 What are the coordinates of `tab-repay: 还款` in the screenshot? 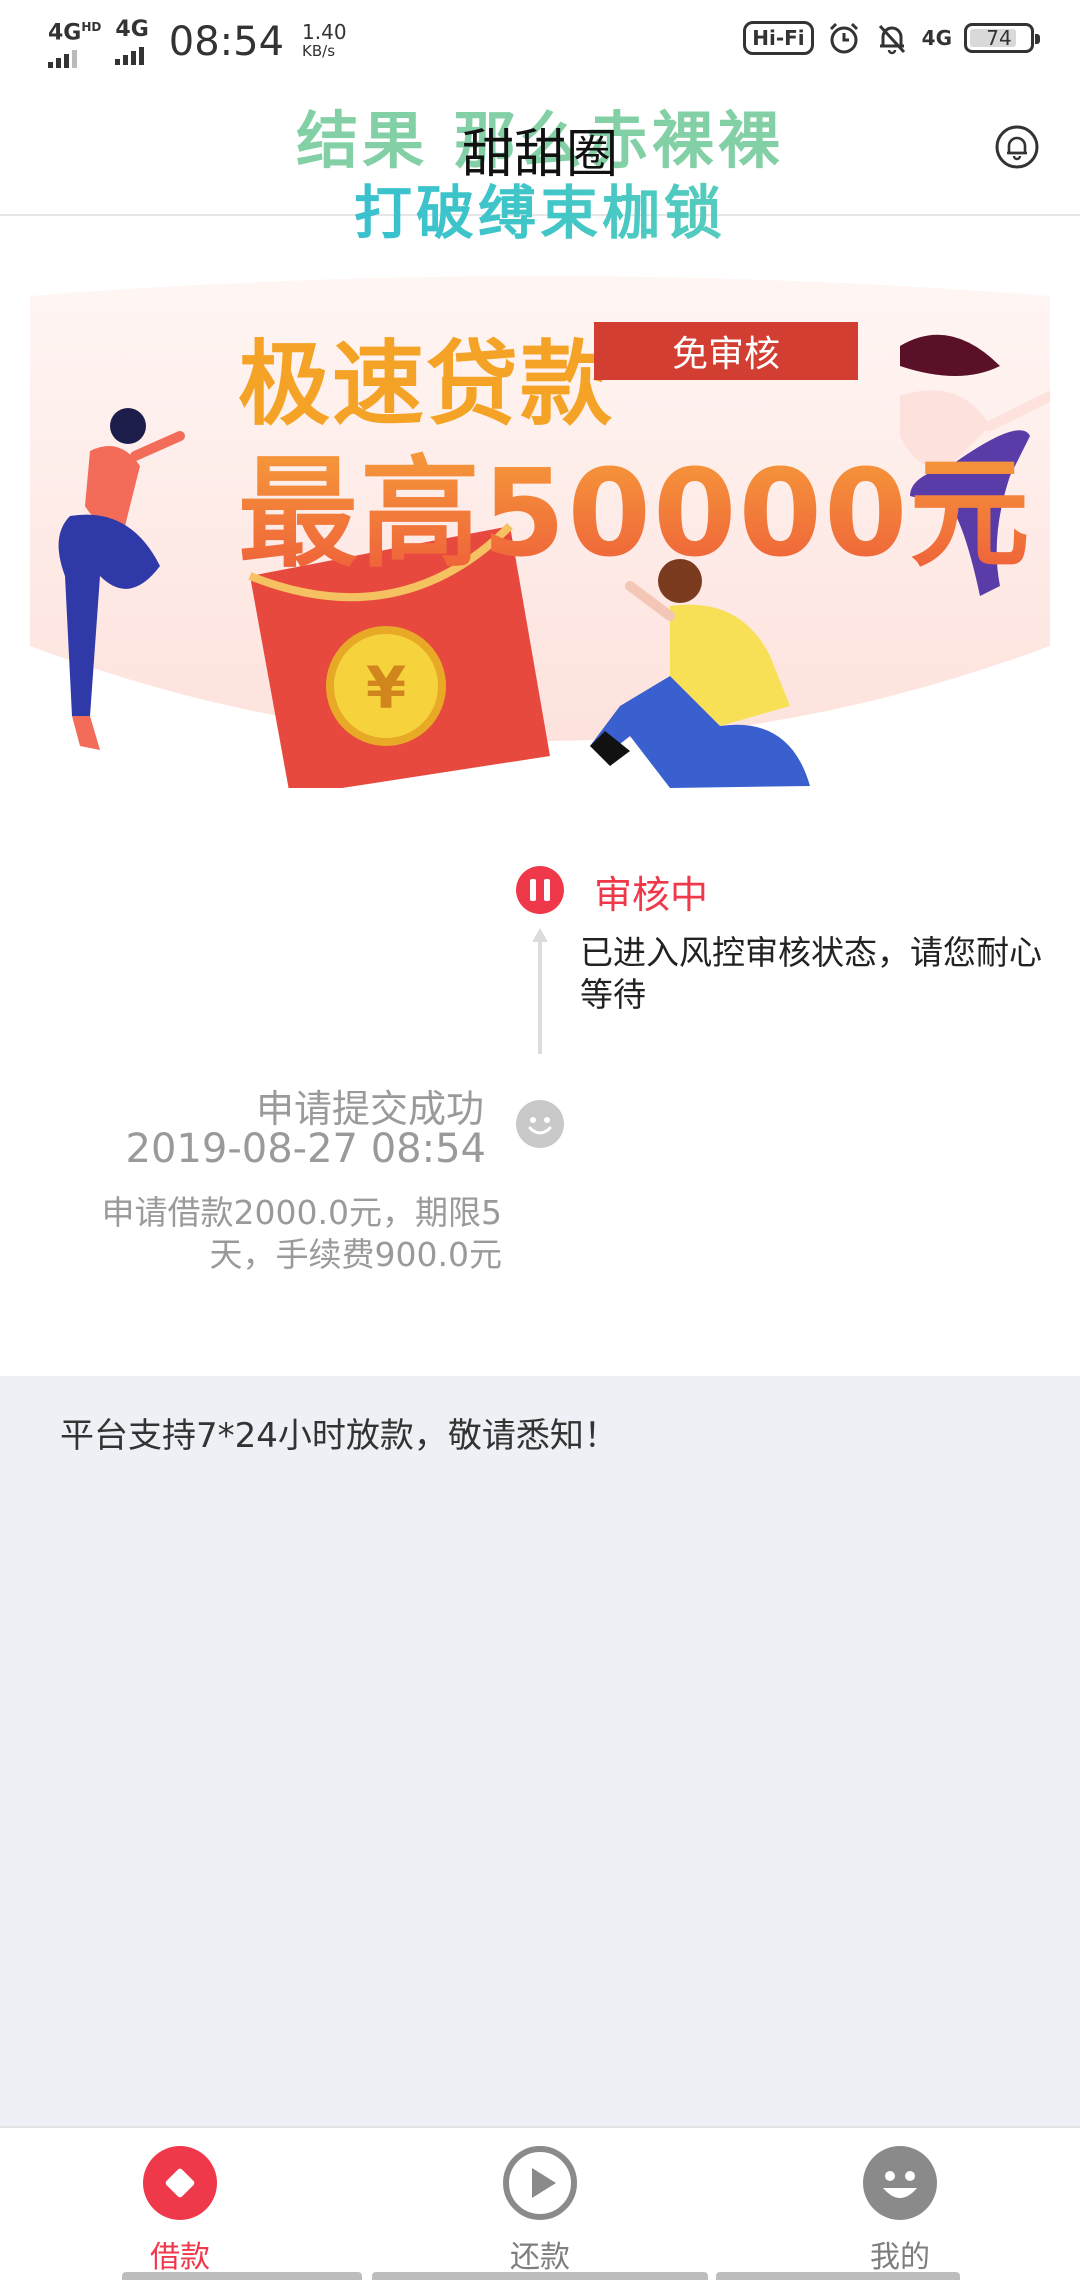 It's located at (540, 2211).